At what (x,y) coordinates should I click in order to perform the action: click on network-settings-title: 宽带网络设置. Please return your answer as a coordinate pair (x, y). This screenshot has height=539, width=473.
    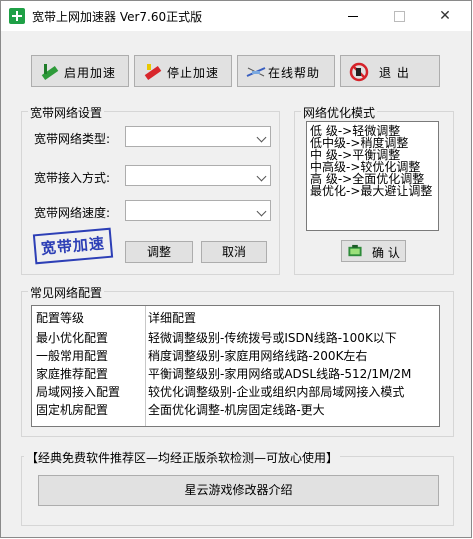
    Looking at the image, I should click on (66, 112).